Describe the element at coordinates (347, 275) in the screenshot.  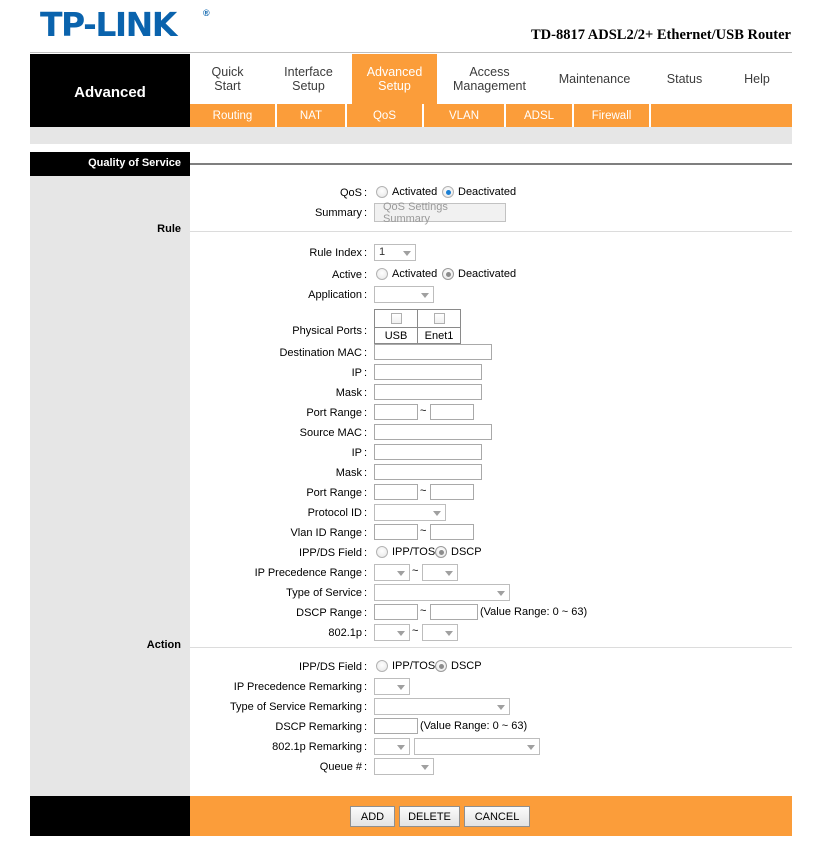
I see `active-label: Active` at that location.